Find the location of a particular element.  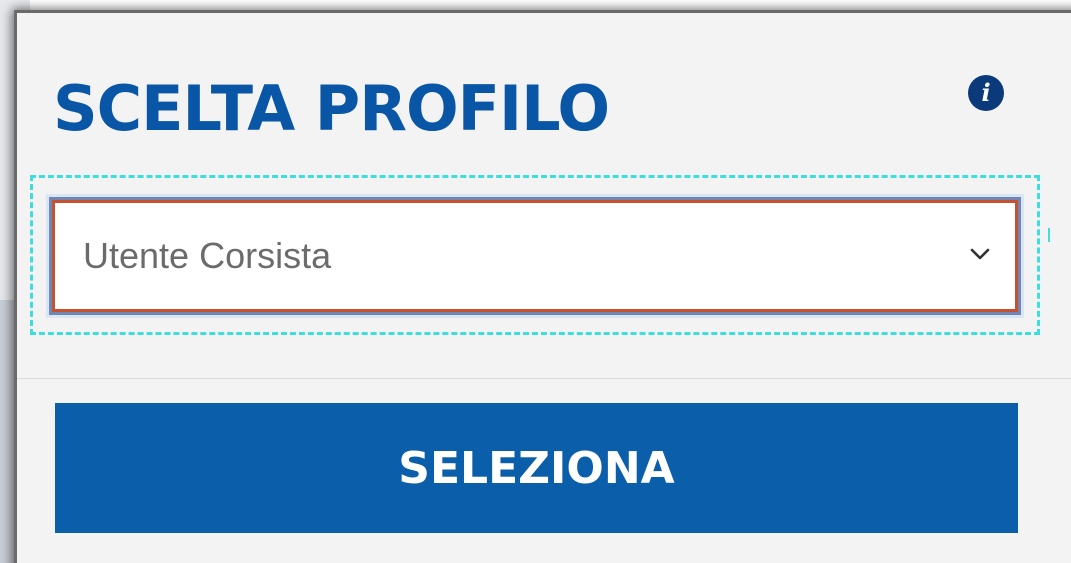

dialog-title: SCELTA PROFILO is located at coordinates (331, 108).